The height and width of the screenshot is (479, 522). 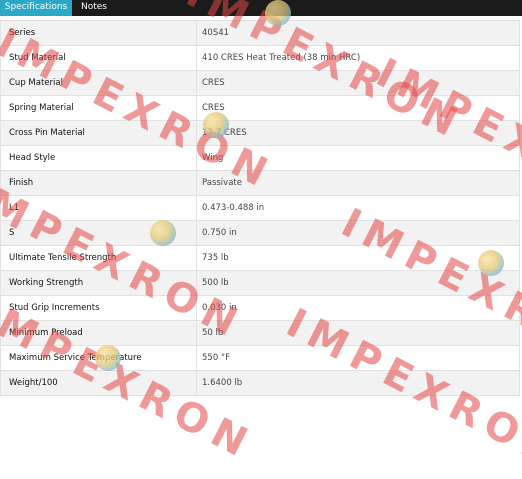 I want to click on spec-label: Finish, so click(x=99, y=183).